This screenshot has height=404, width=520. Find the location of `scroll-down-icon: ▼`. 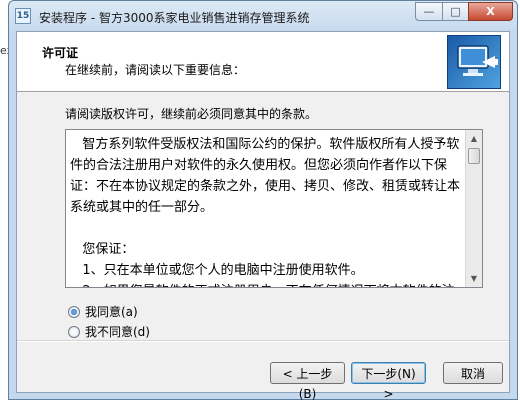

scroll-down-icon: ▼ is located at coordinates (474, 278).